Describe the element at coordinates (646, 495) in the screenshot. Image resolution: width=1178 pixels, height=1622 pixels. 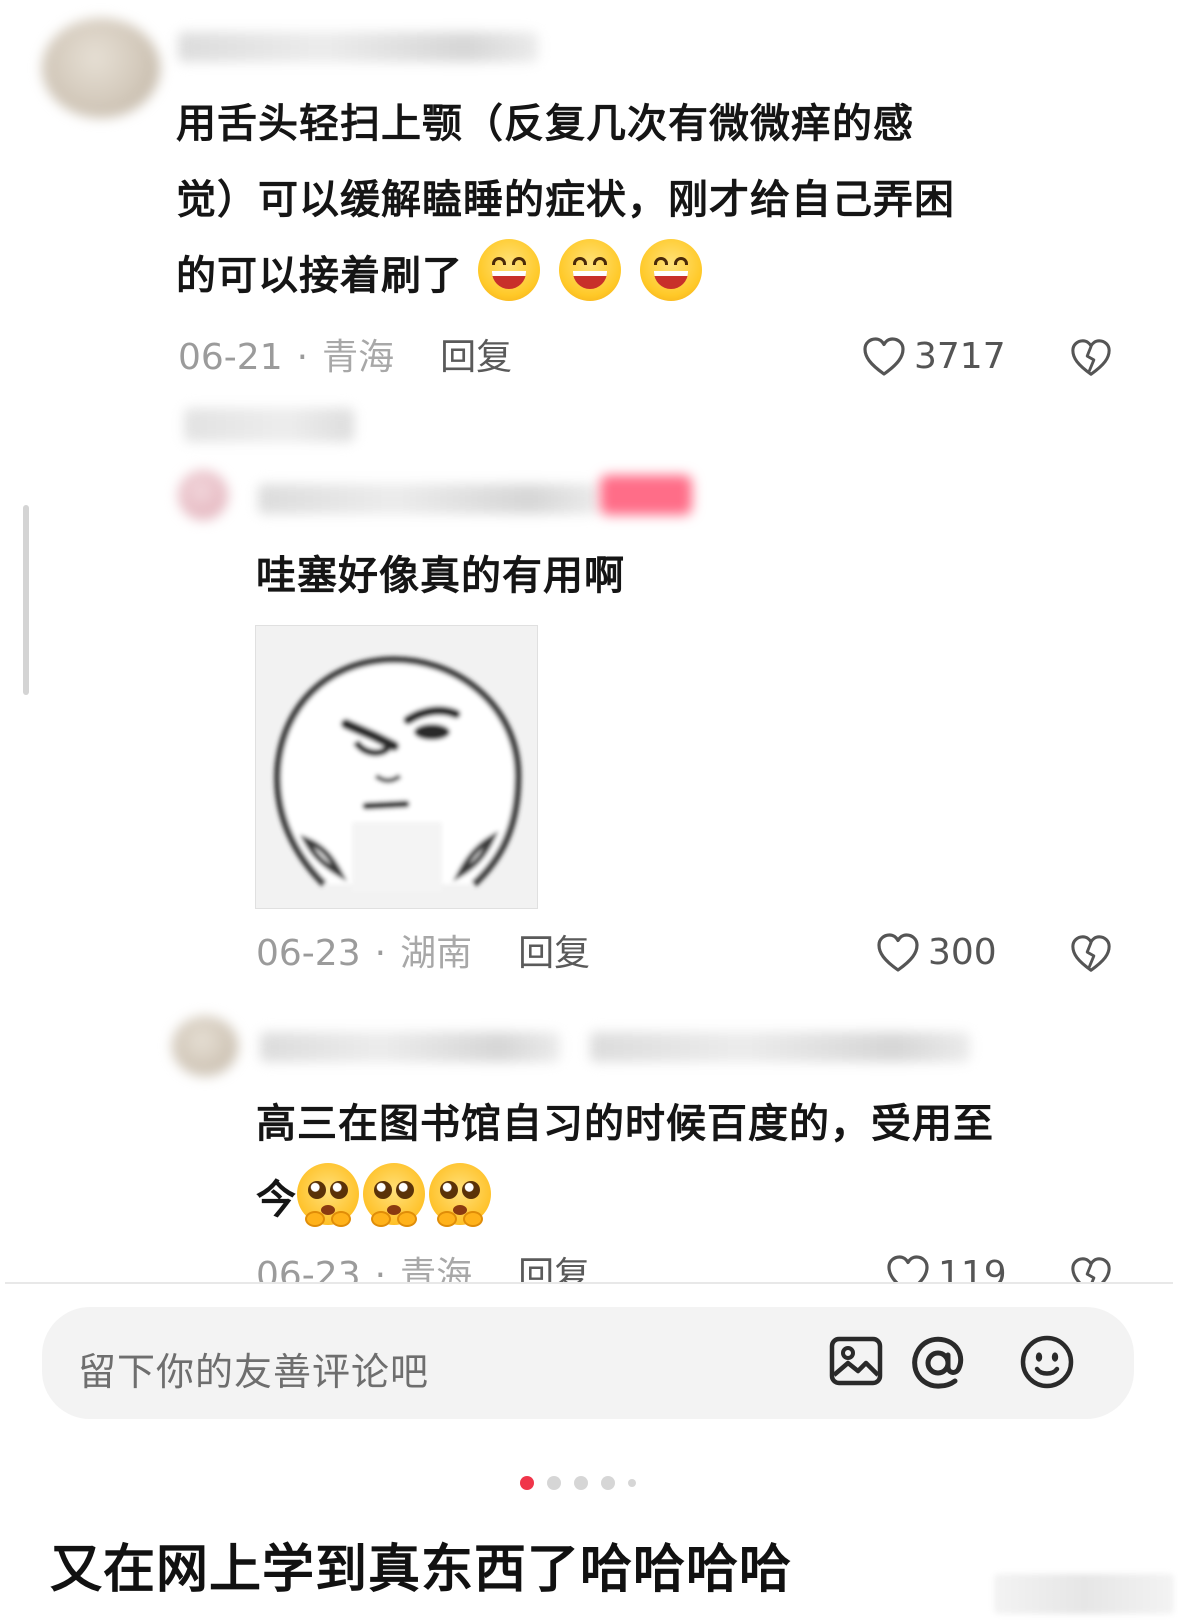
I see `author-badge-blurred` at that location.